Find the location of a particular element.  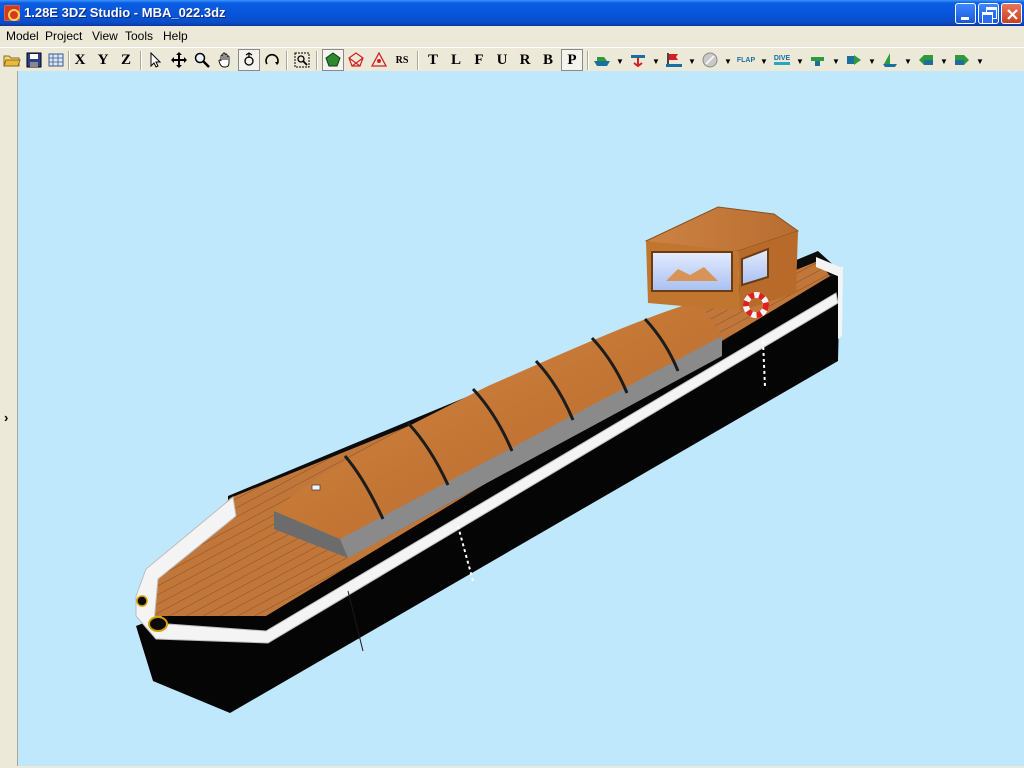

hull-tool-button is located at coordinates (602, 60).